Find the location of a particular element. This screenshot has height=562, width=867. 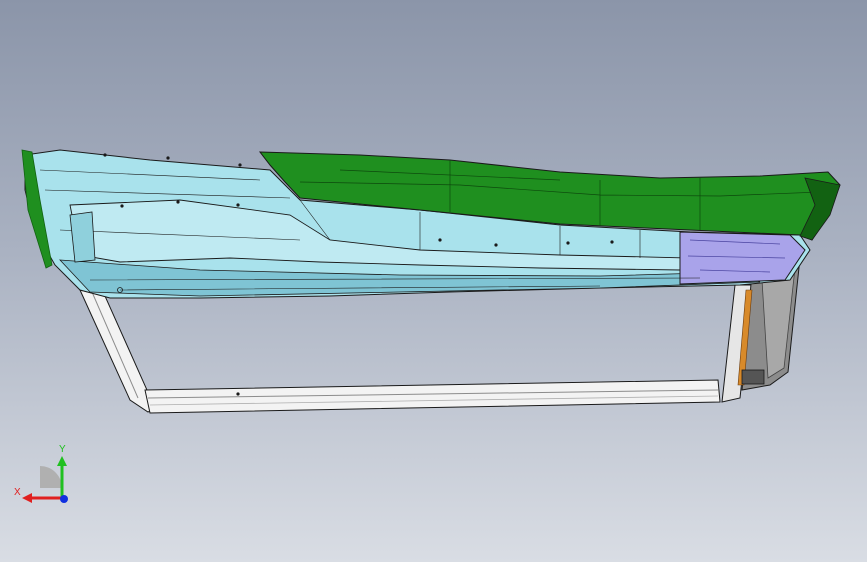

frame-left-post-inner is located at coordinates (115, 345).